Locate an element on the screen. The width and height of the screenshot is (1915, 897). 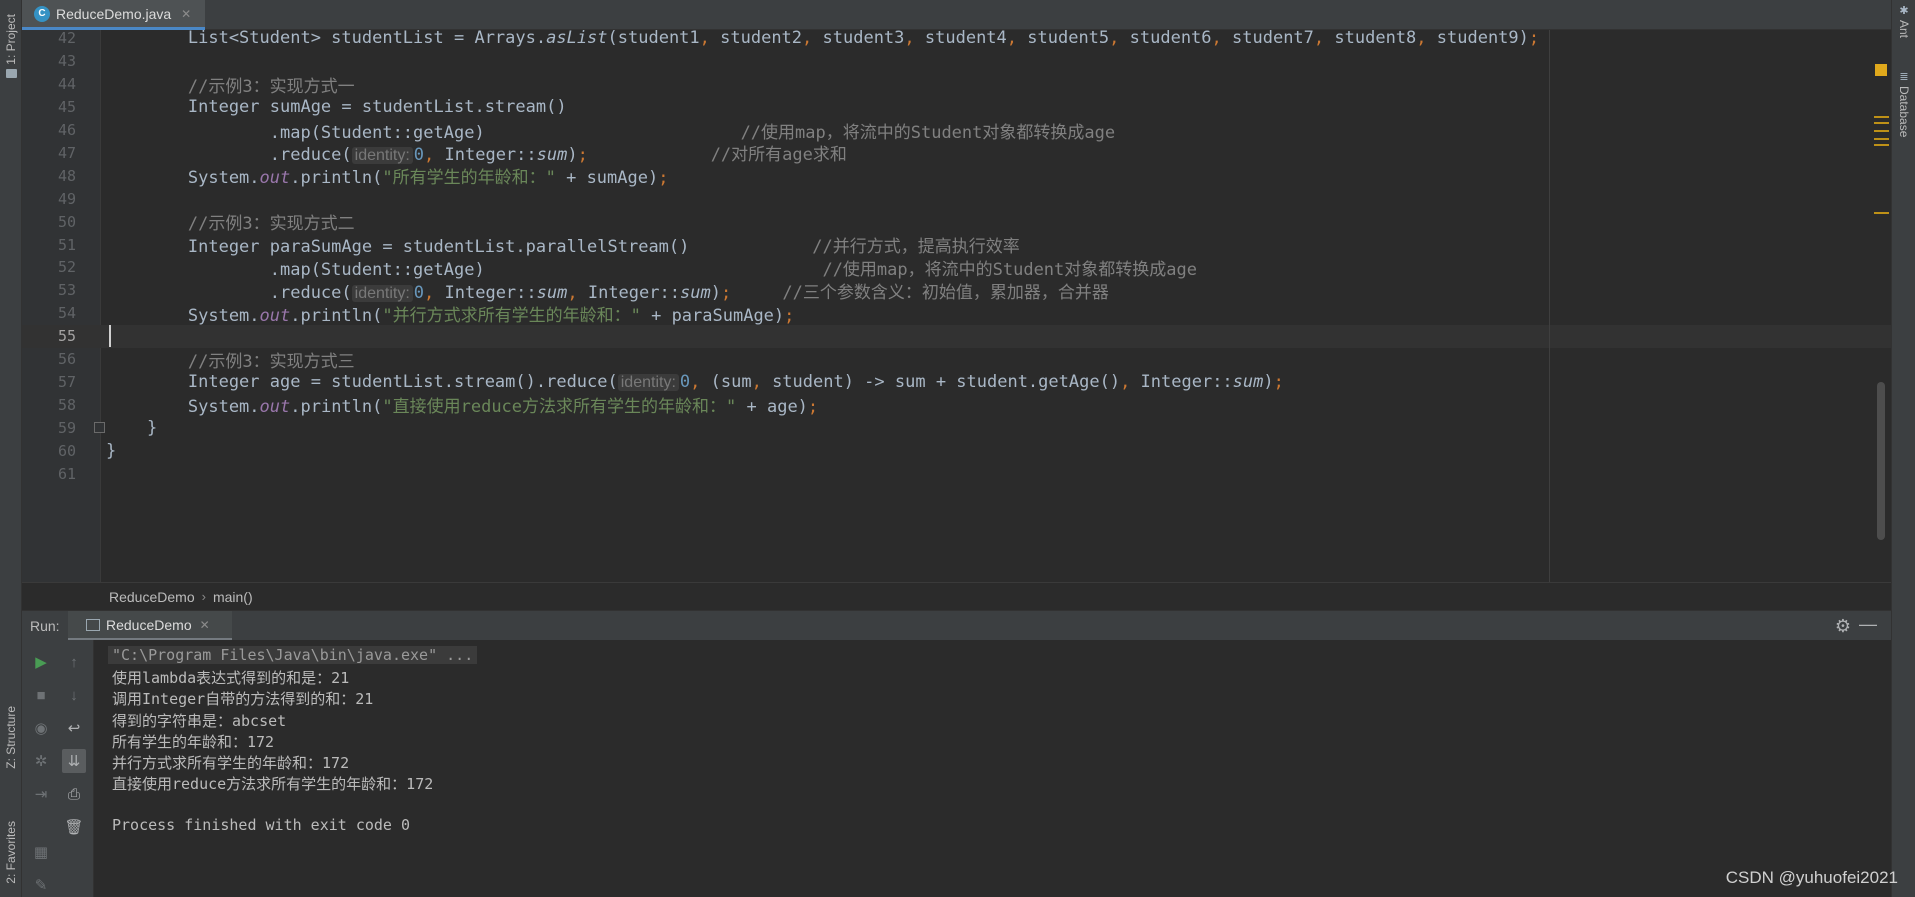
print-icon: ⎙ is located at coordinates (74, 794).